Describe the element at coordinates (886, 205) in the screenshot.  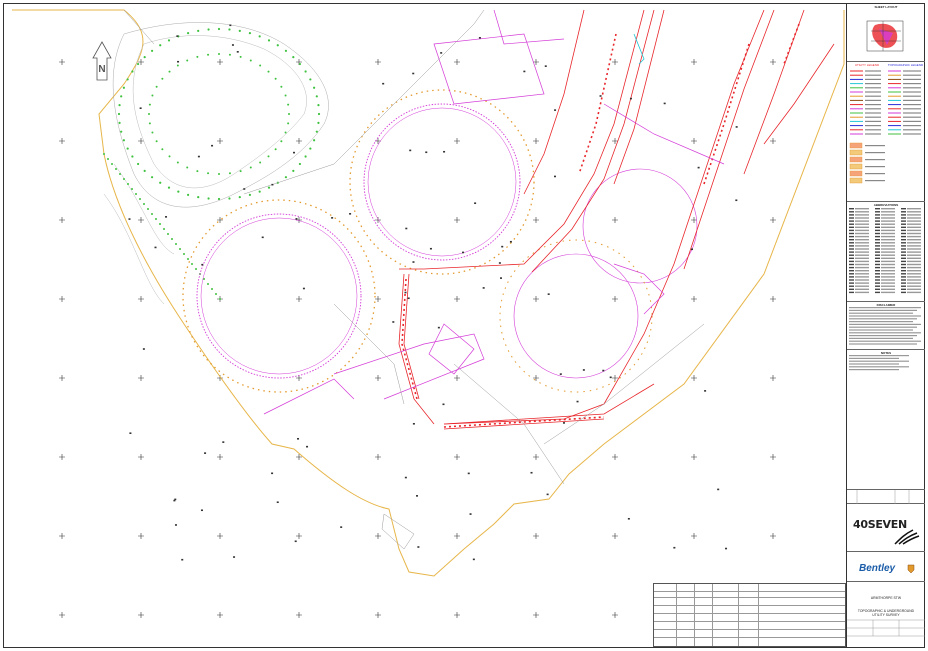
I see `abbreviations-title: ABBREVIATIONS` at that location.